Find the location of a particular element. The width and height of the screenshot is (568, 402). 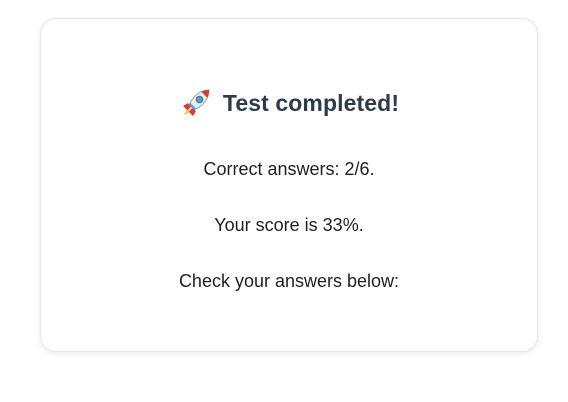

check-answers-text: Check your answers below: is located at coordinates (289, 281).